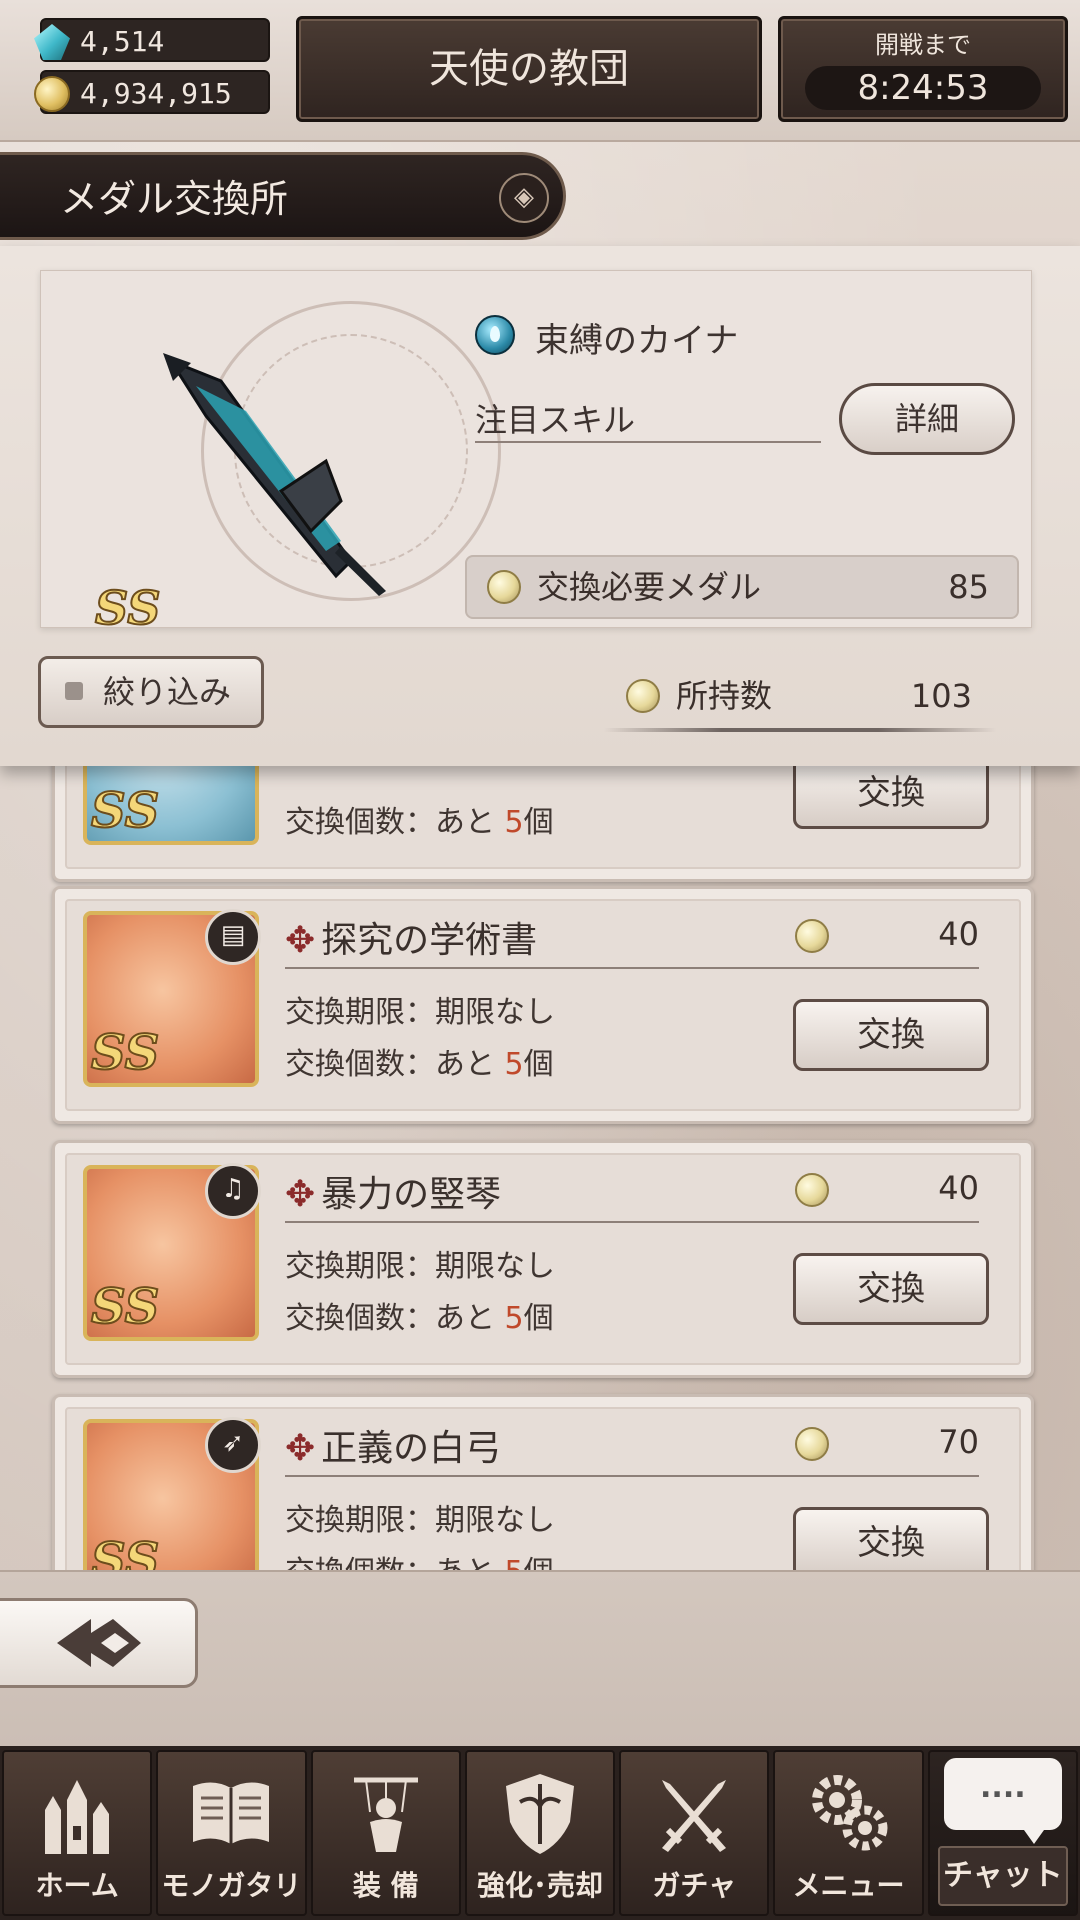  What do you see at coordinates (543, 1482) in the screenshot?
I see `list-item: ➶ SS ✥正義の白弓 70 交換期限：期限なし 交換個数：あと 5個 交換` at bounding box center [543, 1482].